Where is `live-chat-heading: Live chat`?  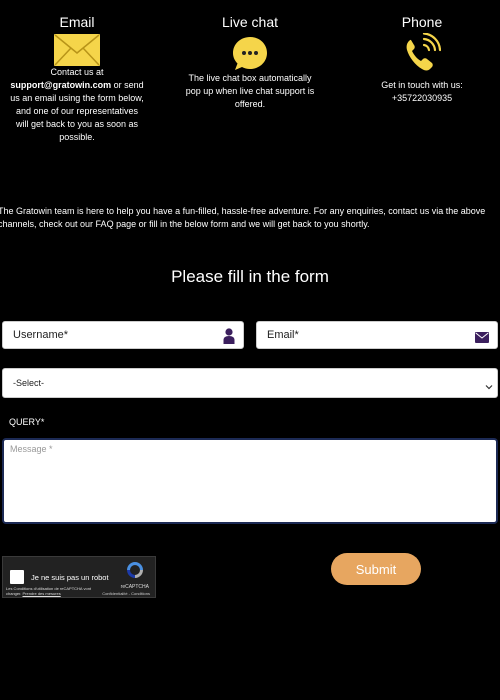 live-chat-heading: Live chat is located at coordinates (250, 22).